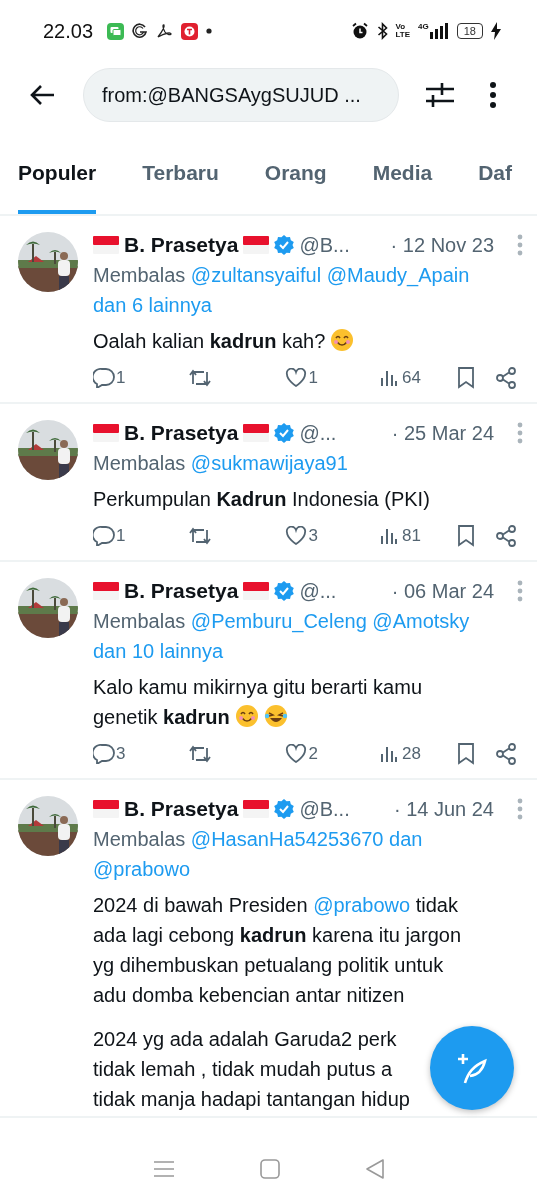 This screenshot has width=537, height=1199. What do you see at coordinates (42, 95) in the screenshot?
I see `back-arrow-icon` at bounding box center [42, 95].